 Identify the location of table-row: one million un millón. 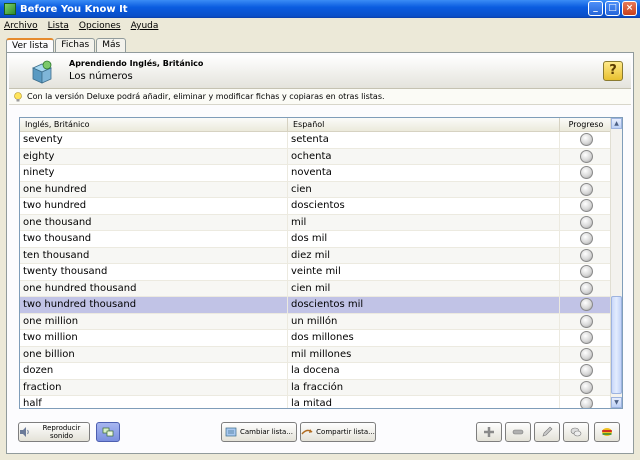
(316, 321).